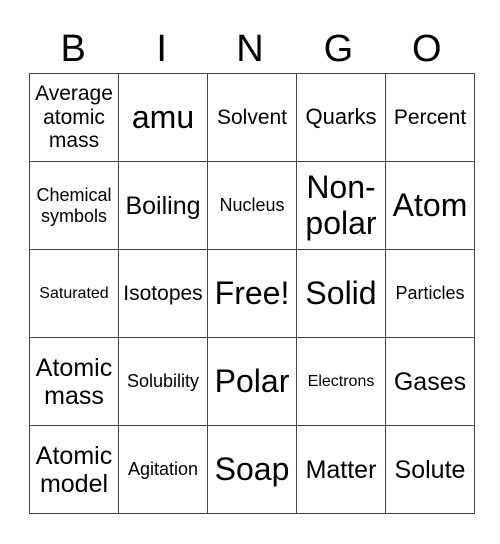 This screenshot has height=544, width=500. What do you see at coordinates (430, 117) in the screenshot?
I see `bingo-cell: Percent` at bounding box center [430, 117].